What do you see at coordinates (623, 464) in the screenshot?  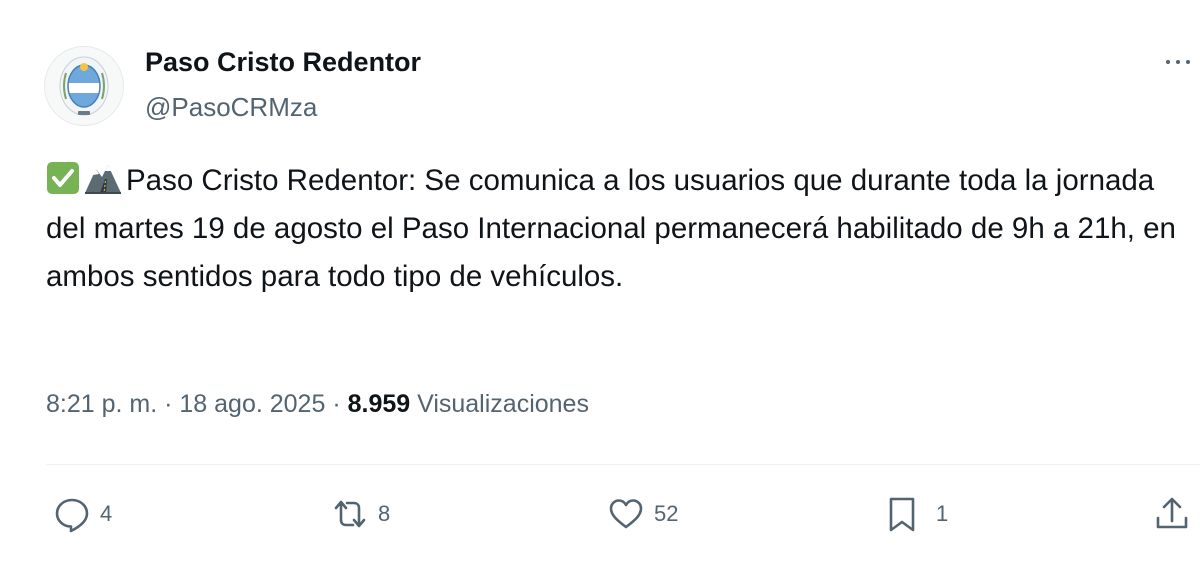 I see `divider` at bounding box center [623, 464].